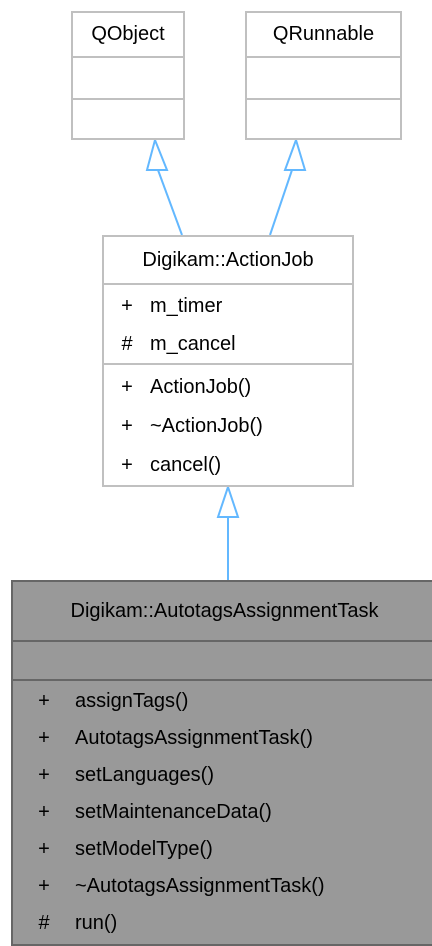  What do you see at coordinates (193, 343) in the screenshot?
I see `attribute-name: m_cancel` at bounding box center [193, 343].